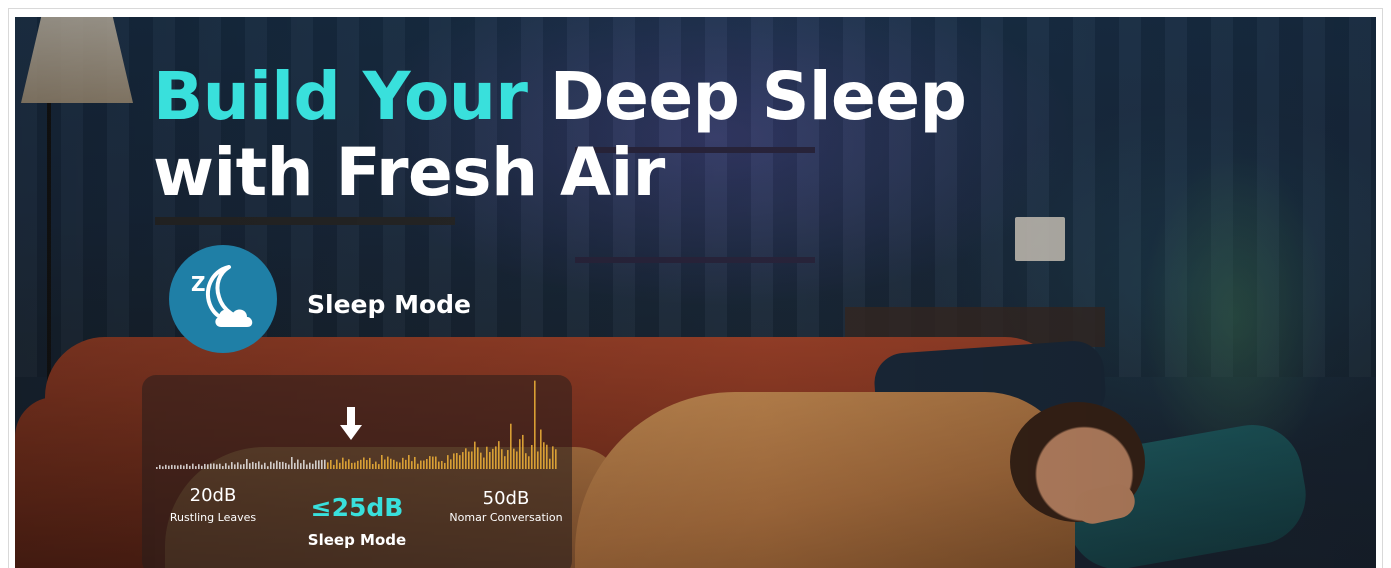  Describe the element at coordinates (213, 495) in the screenshot. I see `noise-low-value: 20dB` at that location.